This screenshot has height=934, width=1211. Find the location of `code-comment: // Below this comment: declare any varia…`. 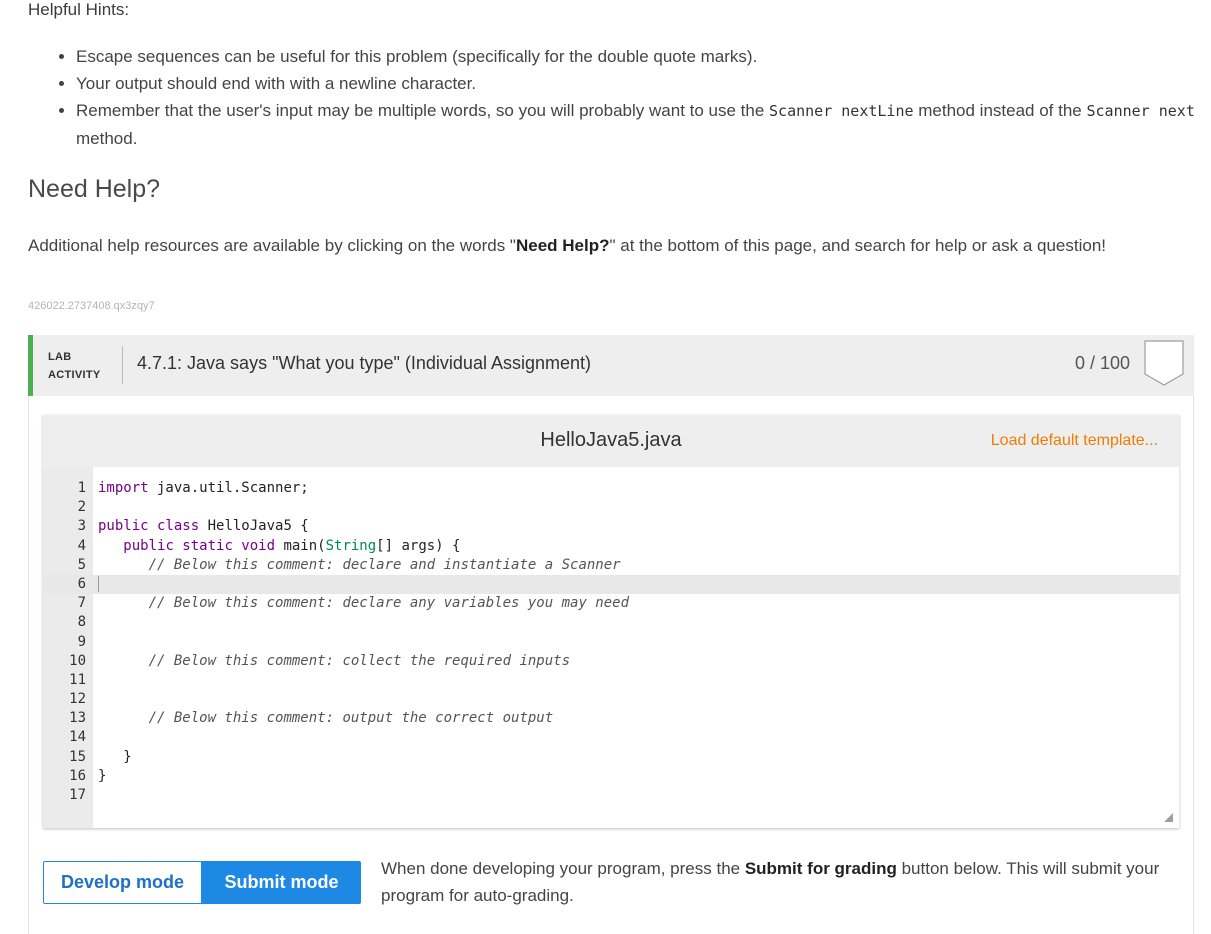

code-comment: // Below this comment: declare any varia… is located at coordinates (389, 603).